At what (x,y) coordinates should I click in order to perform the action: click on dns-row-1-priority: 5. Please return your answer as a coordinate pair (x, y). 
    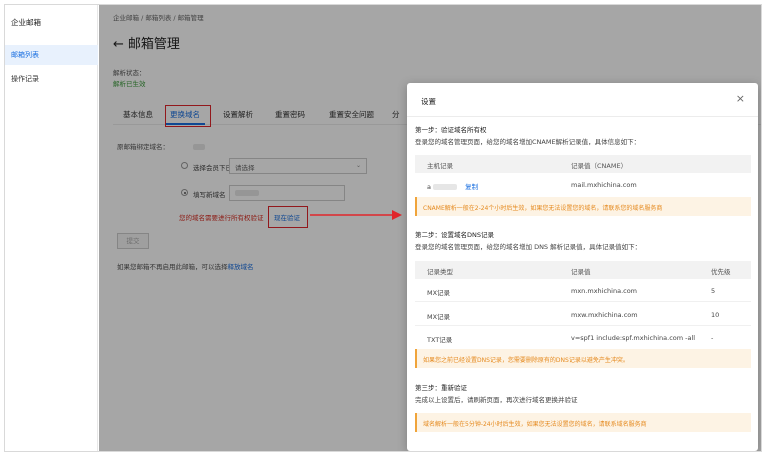
    Looking at the image, I should click on (713, 291).